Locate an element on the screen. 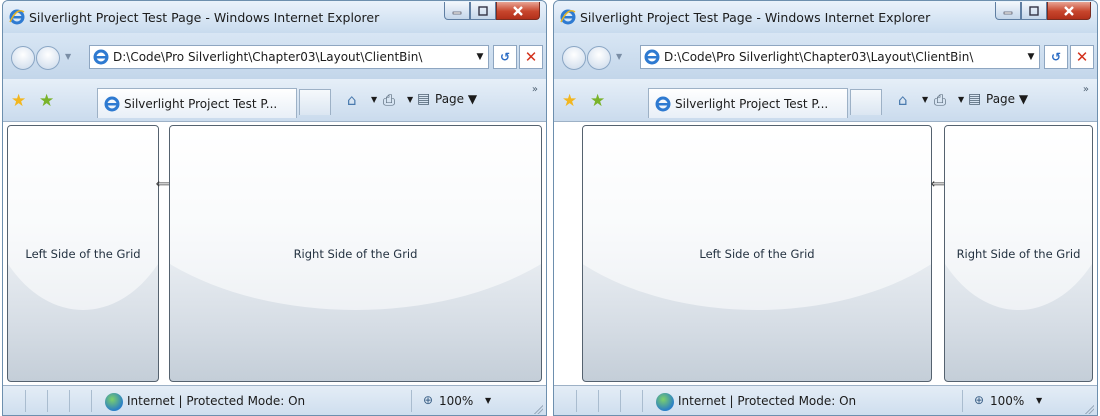  grid-left-panel: Left Side of the Grid is located at coordinates (83, 253).